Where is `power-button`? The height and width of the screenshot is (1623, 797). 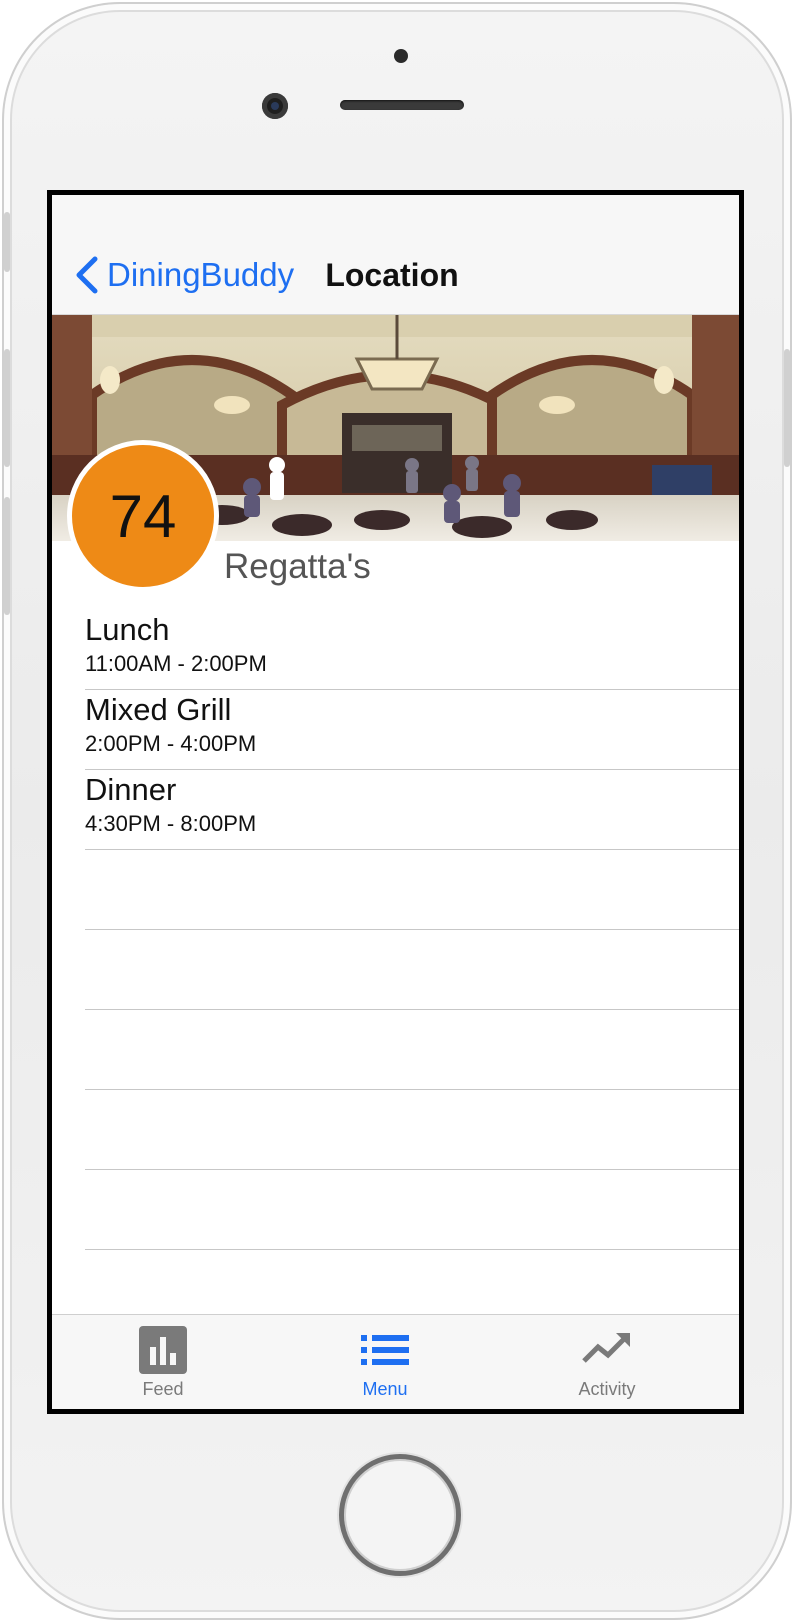
power-button is located at coordinates (787, 408).